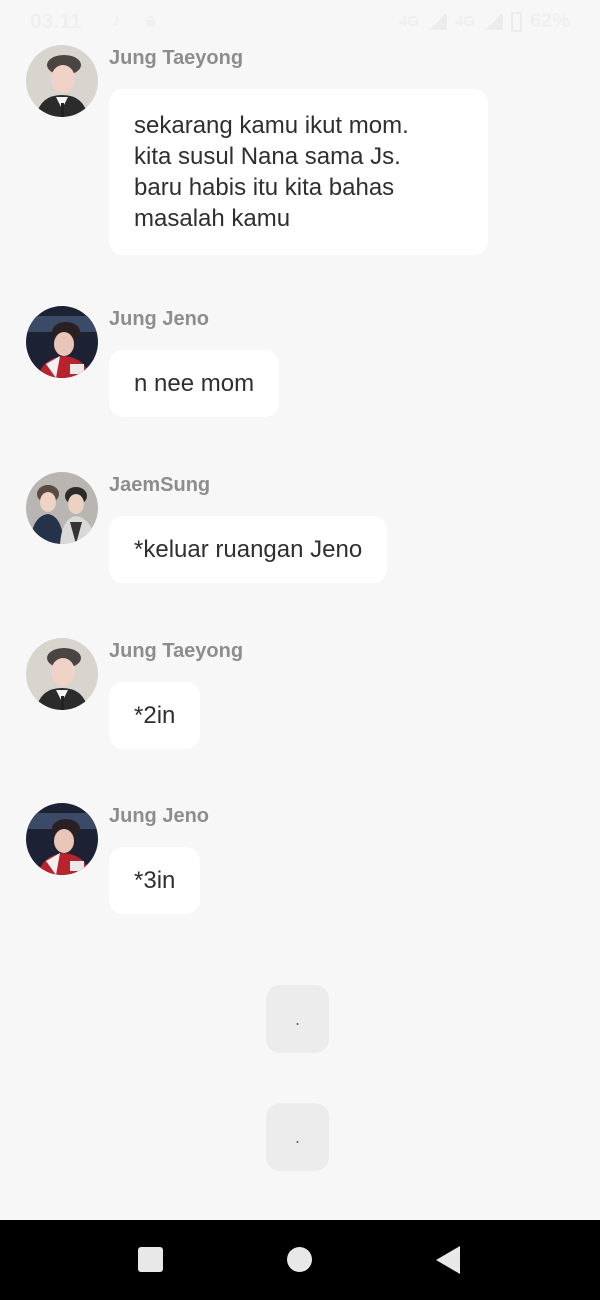 The image size is (600, 1300). What do you see at coordinates (516, 21) in the screenshot?
I see `battery-icon` at bounding box center [516, 21].